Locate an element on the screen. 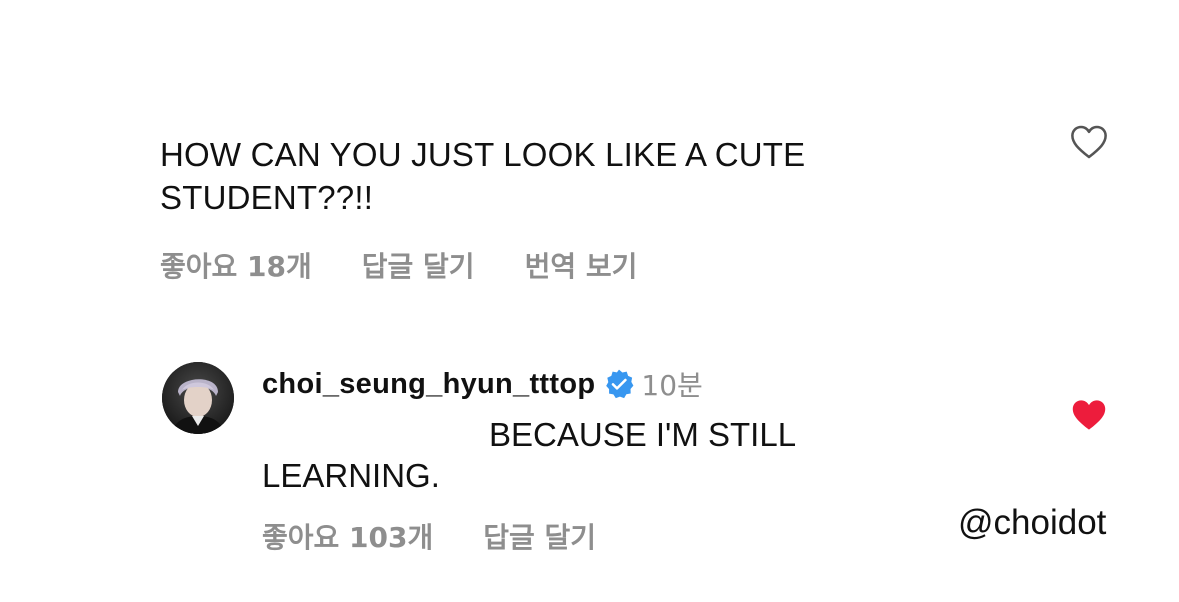  verified-badge-icon is located at coordinates (620, 384).